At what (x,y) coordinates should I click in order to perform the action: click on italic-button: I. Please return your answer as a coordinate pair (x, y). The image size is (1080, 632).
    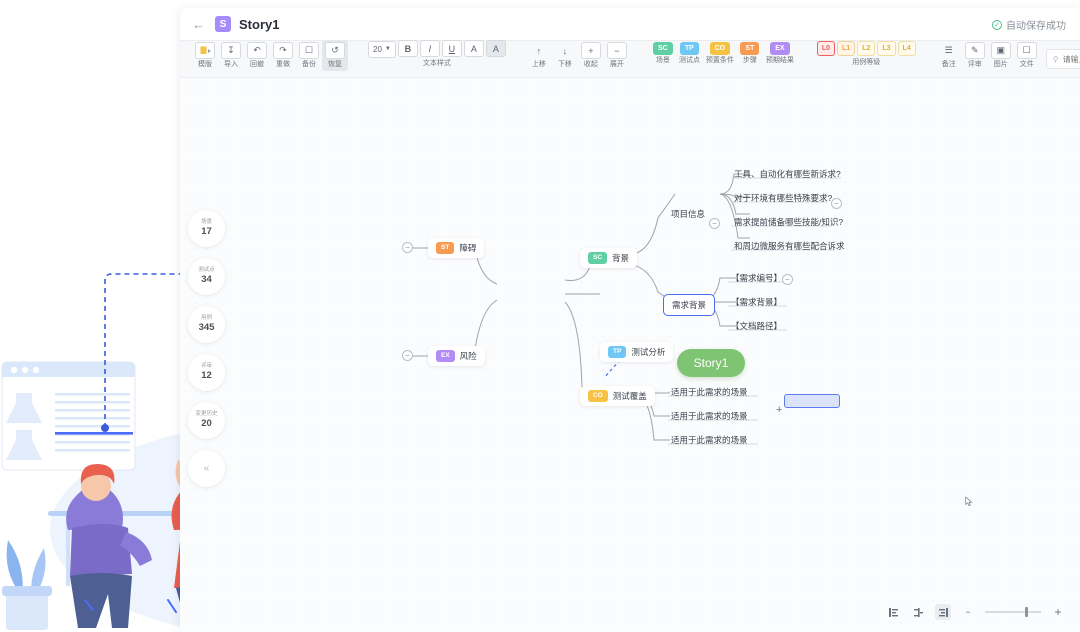
    Looking at the image, I should click on (429, 48).